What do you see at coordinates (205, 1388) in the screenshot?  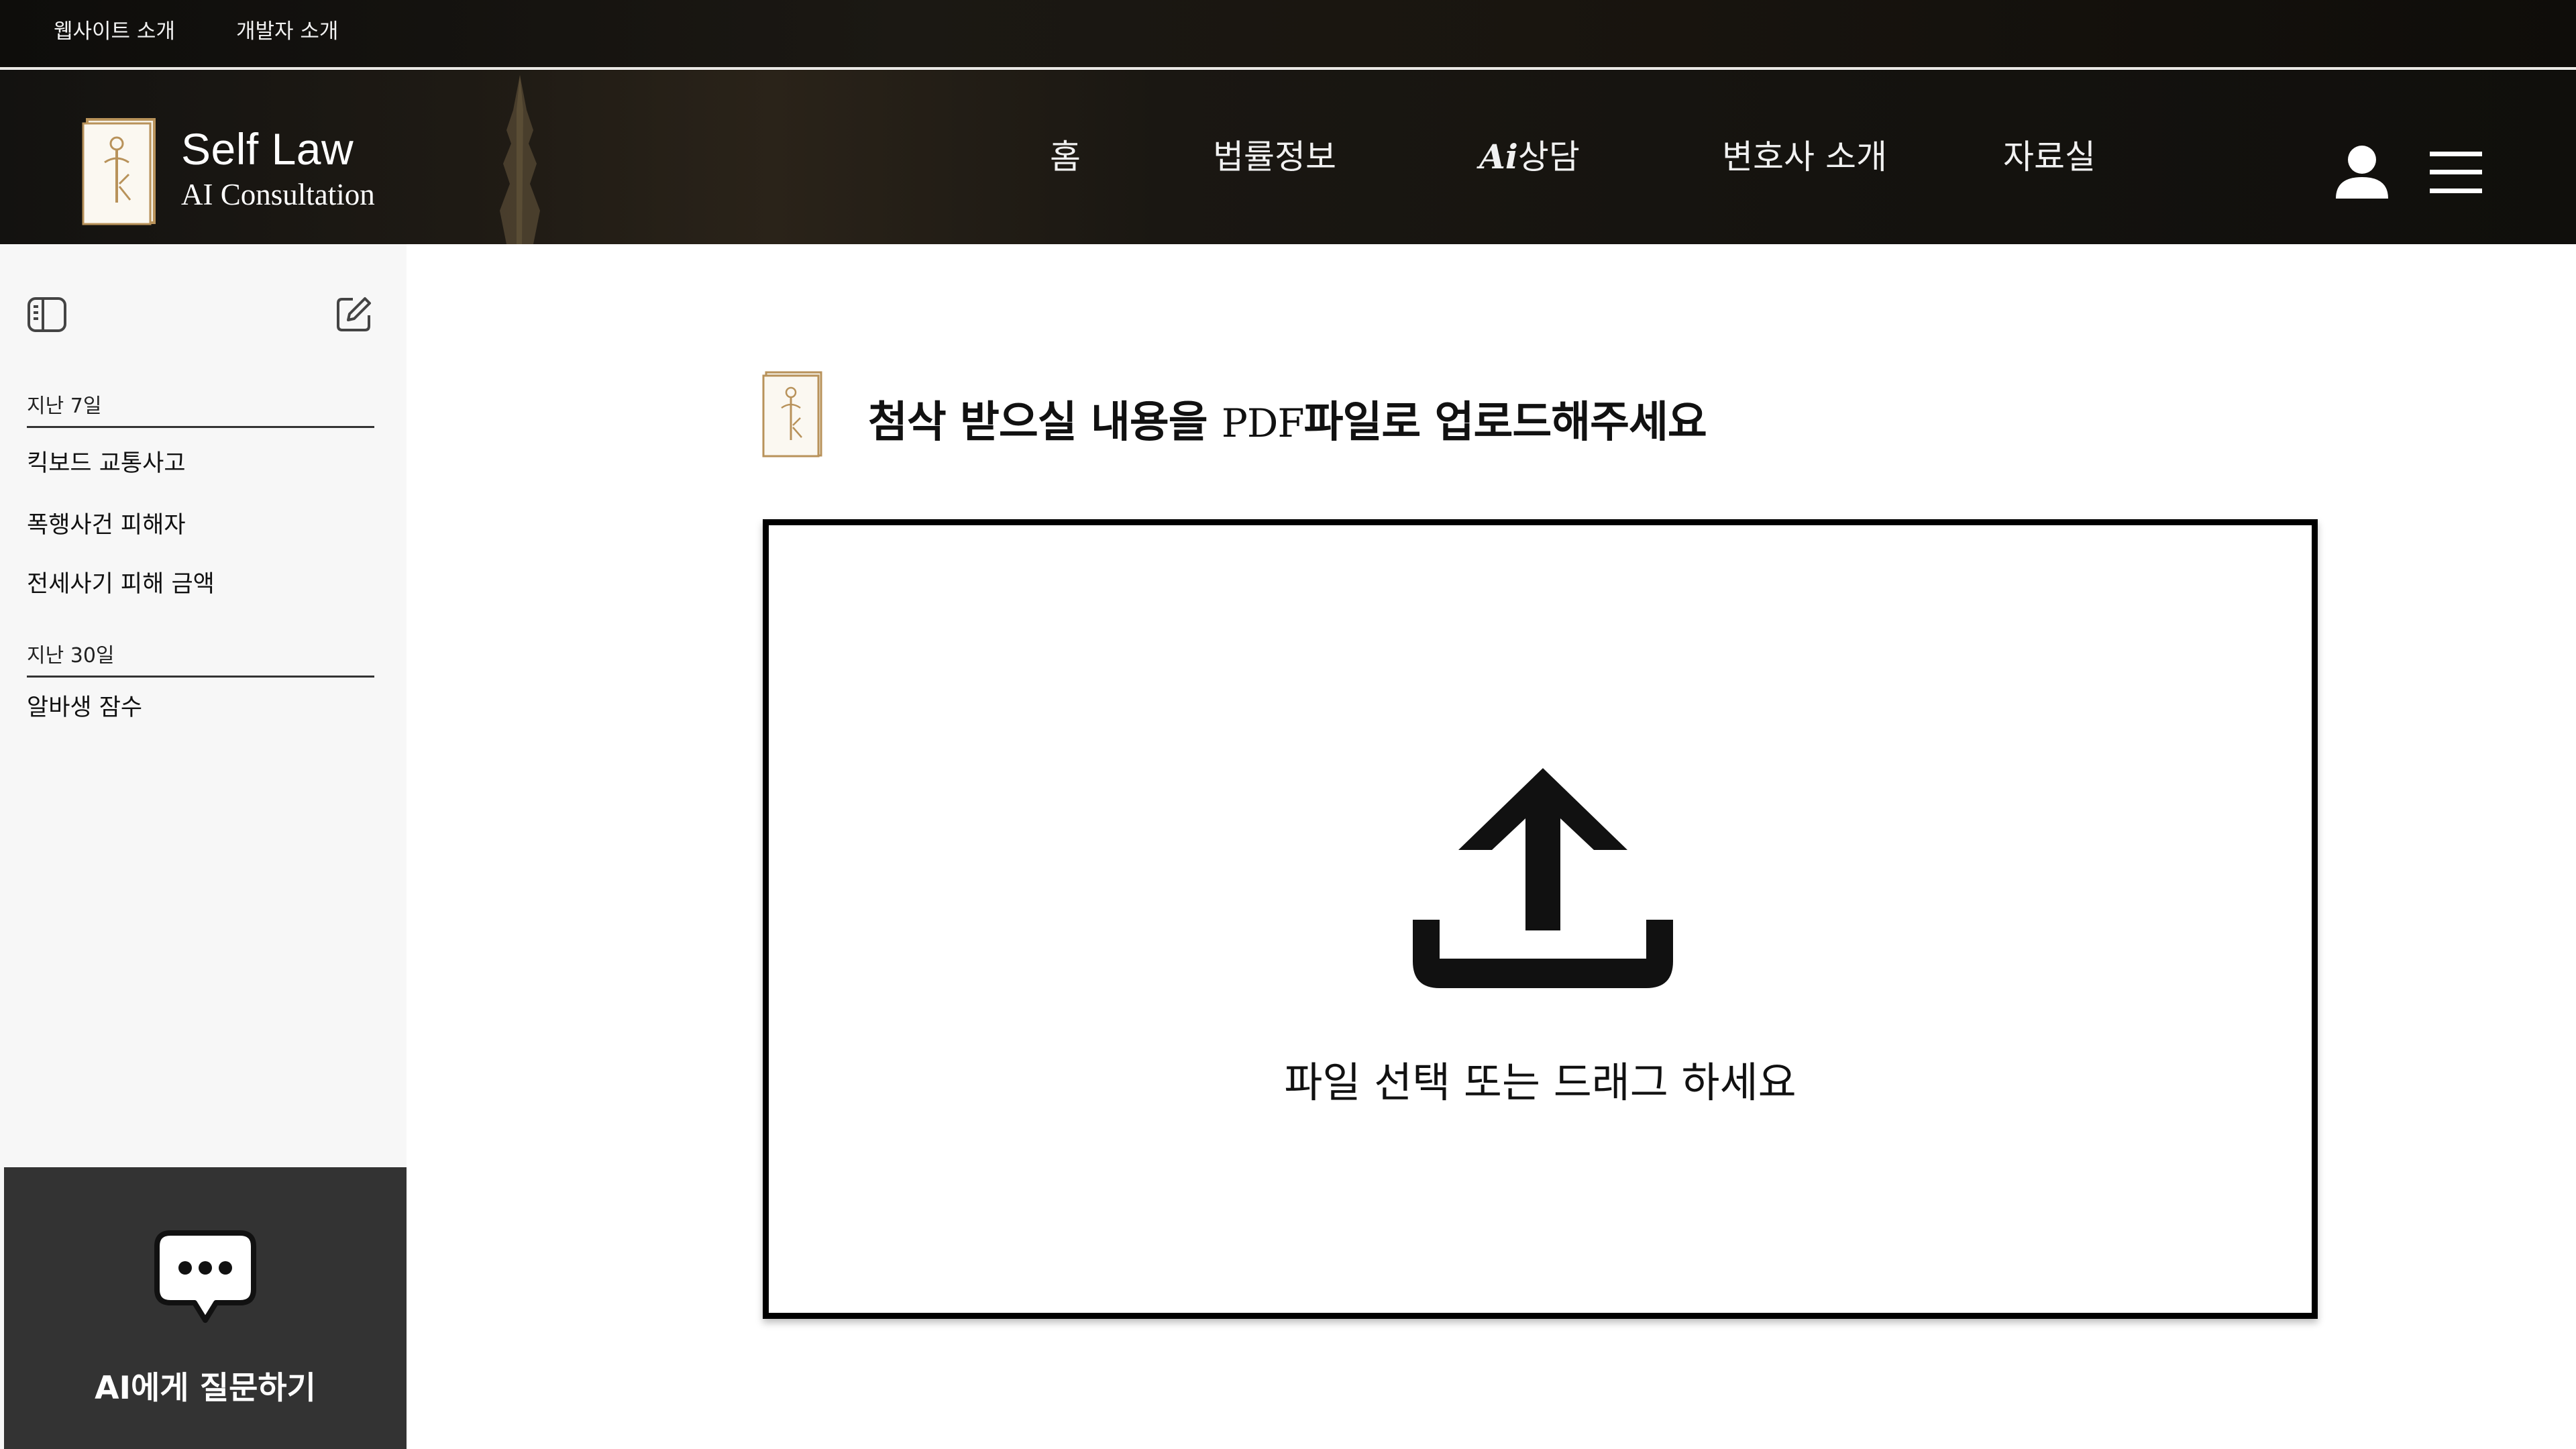 I see `ask-ai-label: AI에게 질문하기` at bounding box center [205, 1388].